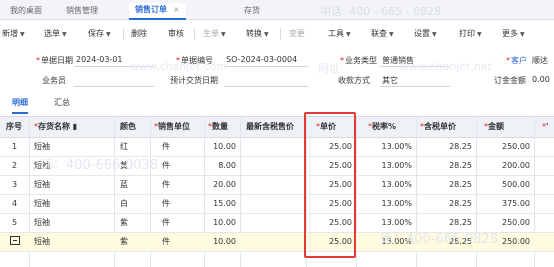 This screenshot has width=554, height=267. What do you see at coordinates (503, 147) in the screenshot?
I see `cell-amount: 250.00` at bounding box center [503, 147].